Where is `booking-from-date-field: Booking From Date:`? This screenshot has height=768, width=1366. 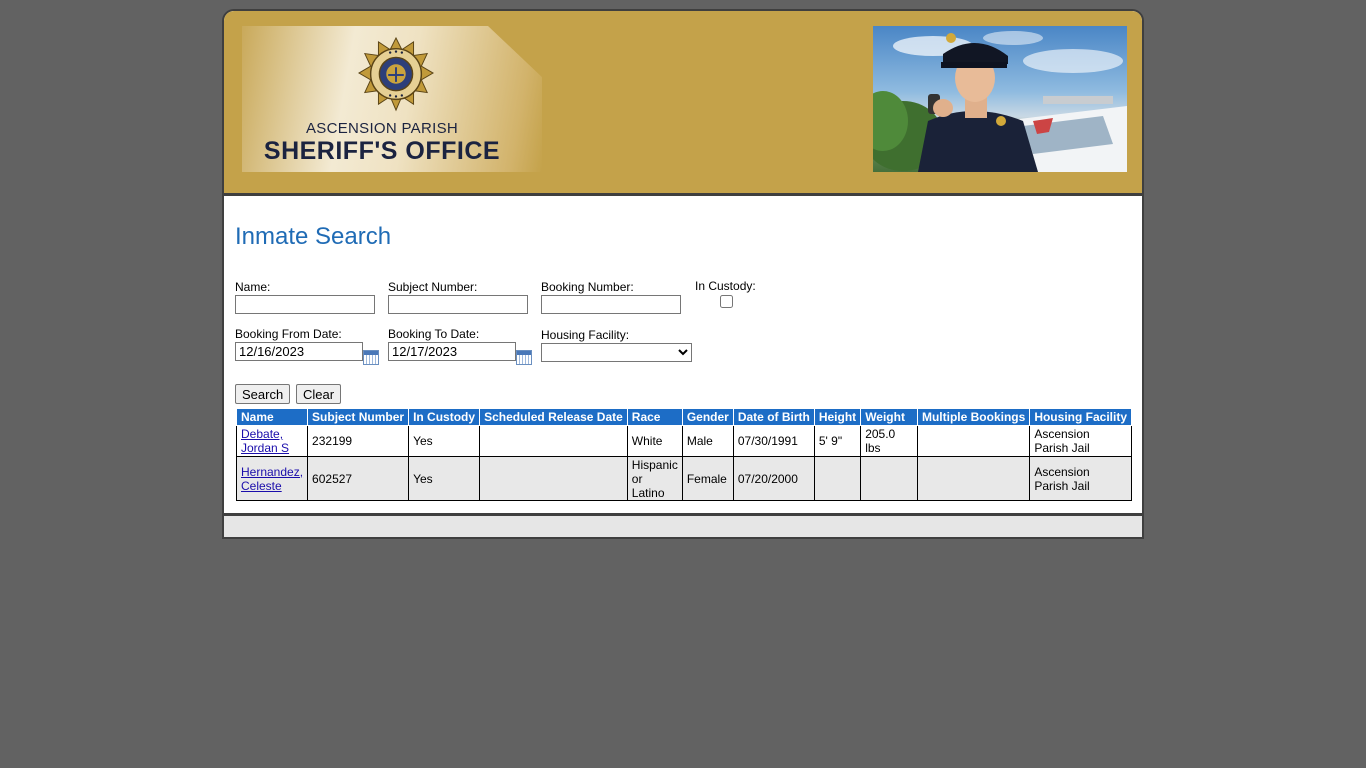 booking-from-date-field: Booking From Date: is located at coordinates (299, 344).